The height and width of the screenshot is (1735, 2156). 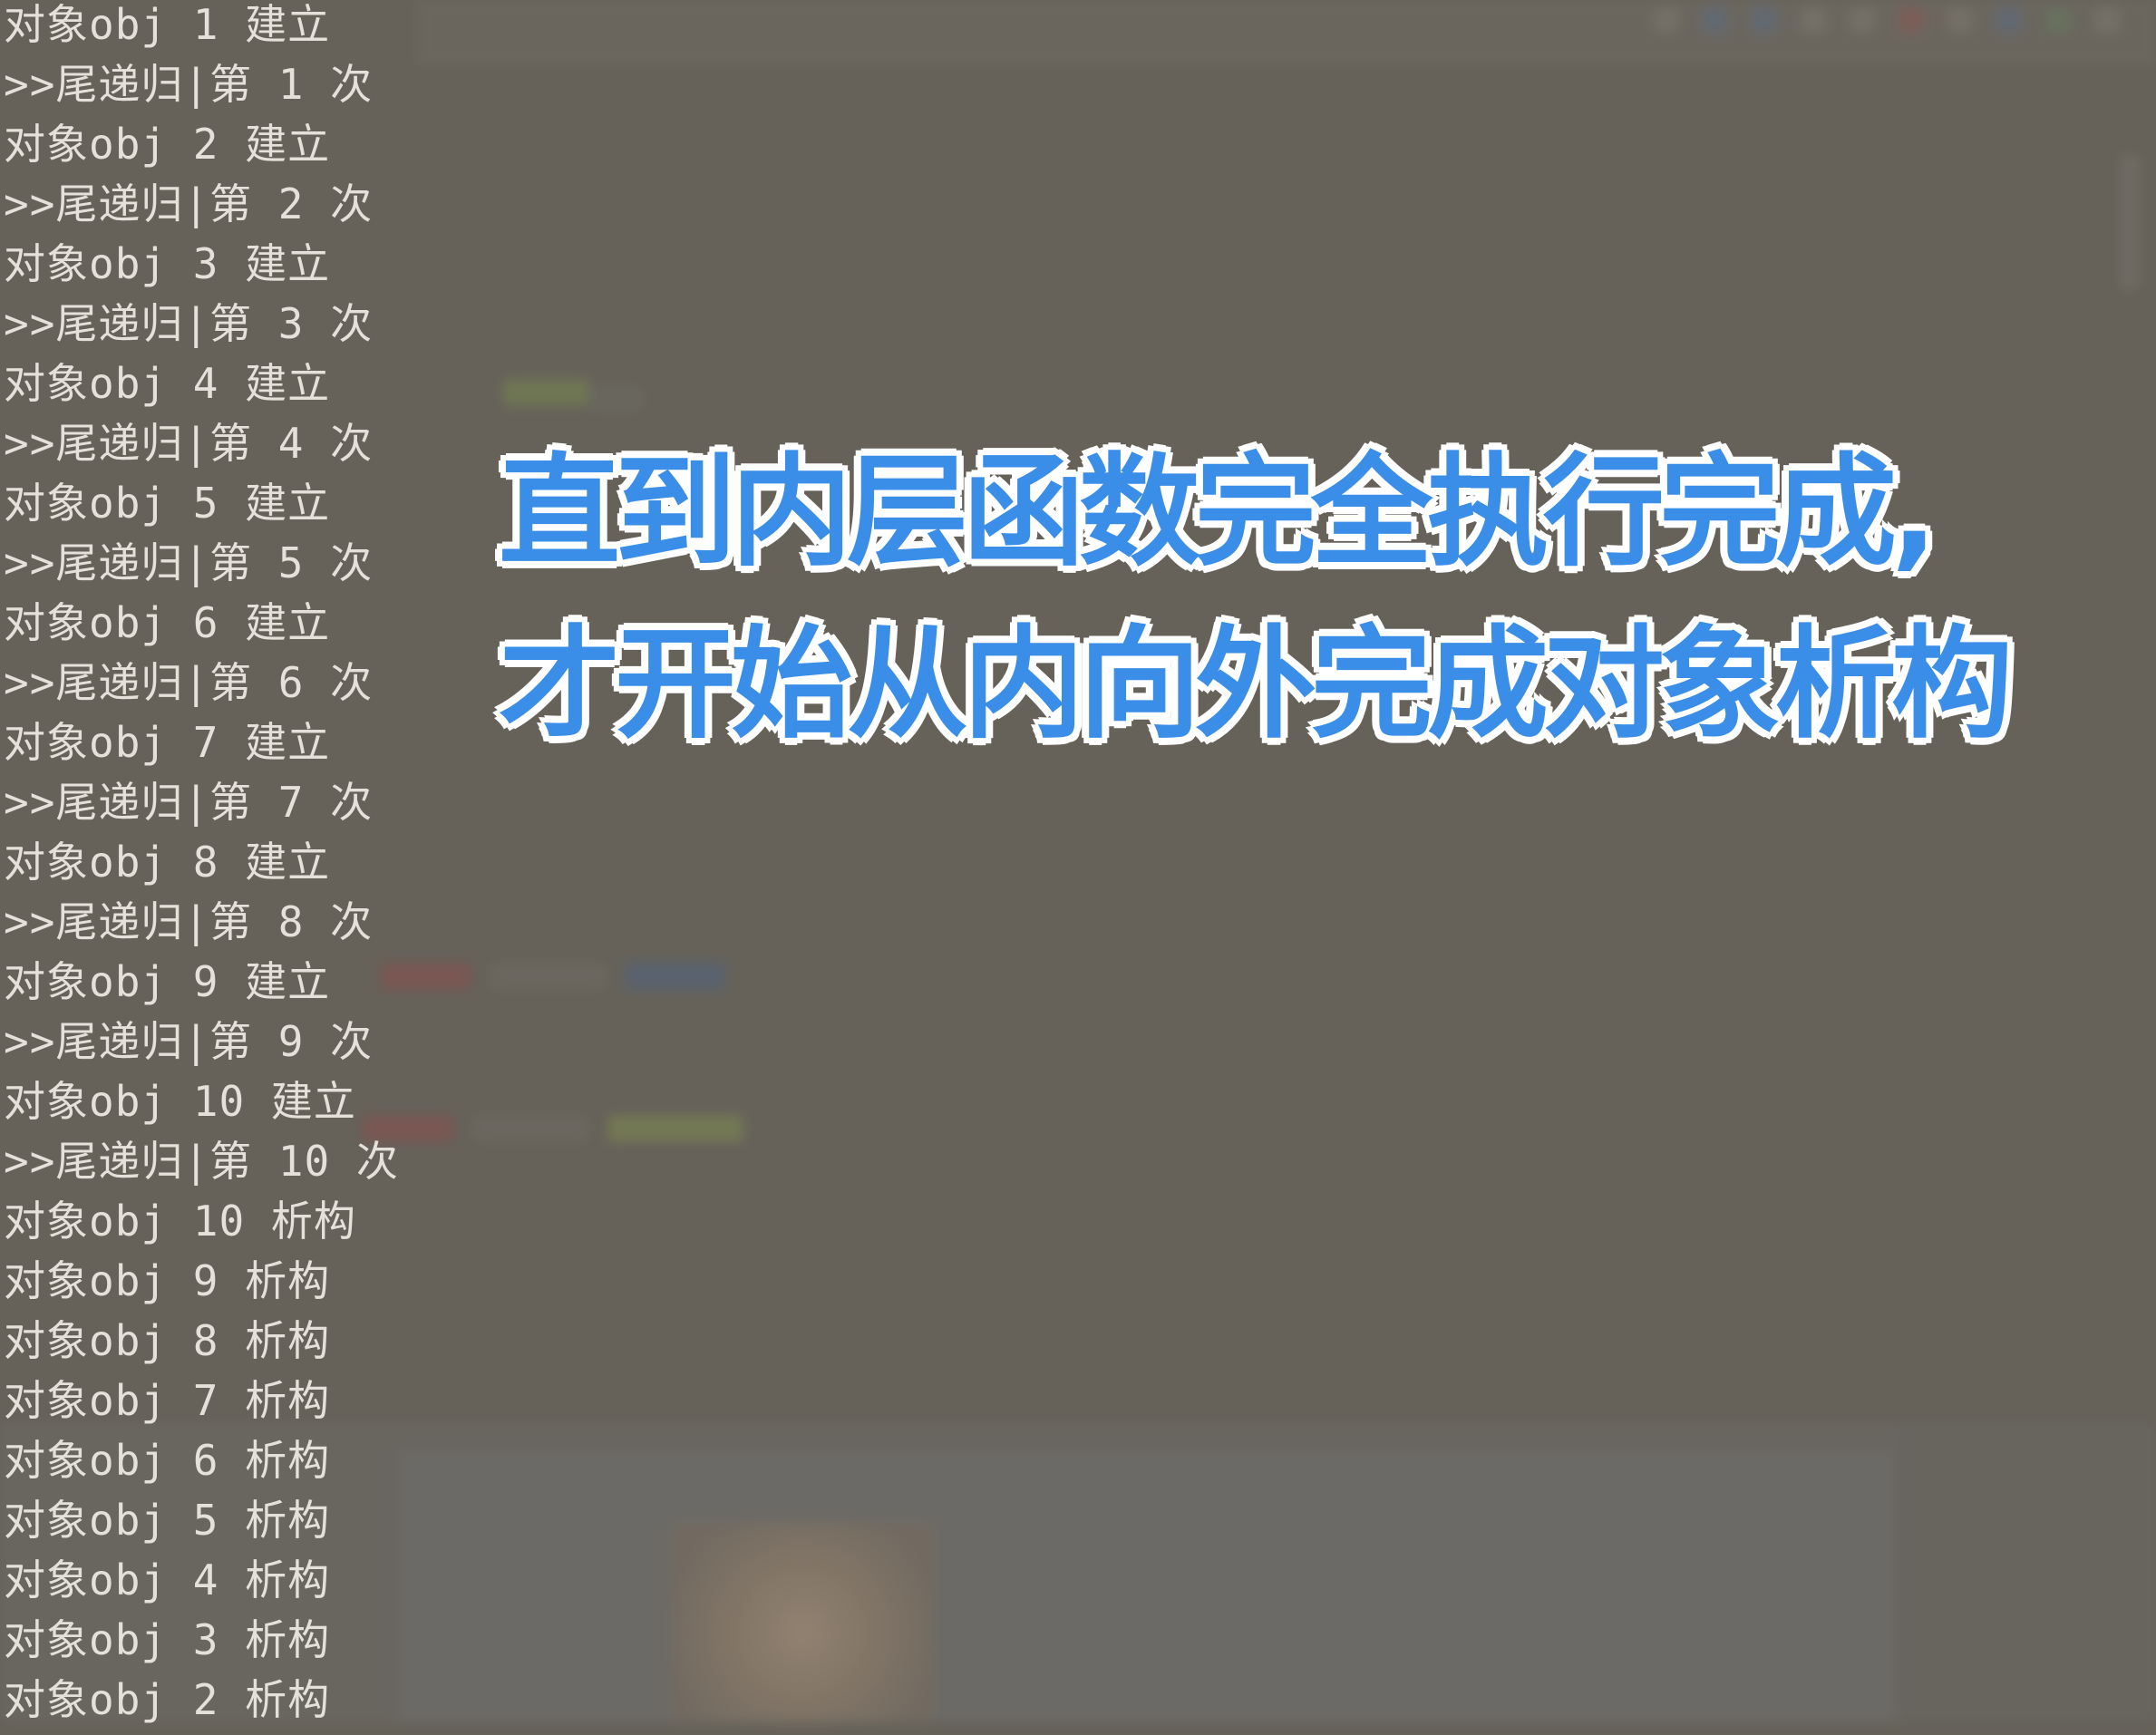 I want to click on background-toolbar-icons, so click(x=1887, y=20).